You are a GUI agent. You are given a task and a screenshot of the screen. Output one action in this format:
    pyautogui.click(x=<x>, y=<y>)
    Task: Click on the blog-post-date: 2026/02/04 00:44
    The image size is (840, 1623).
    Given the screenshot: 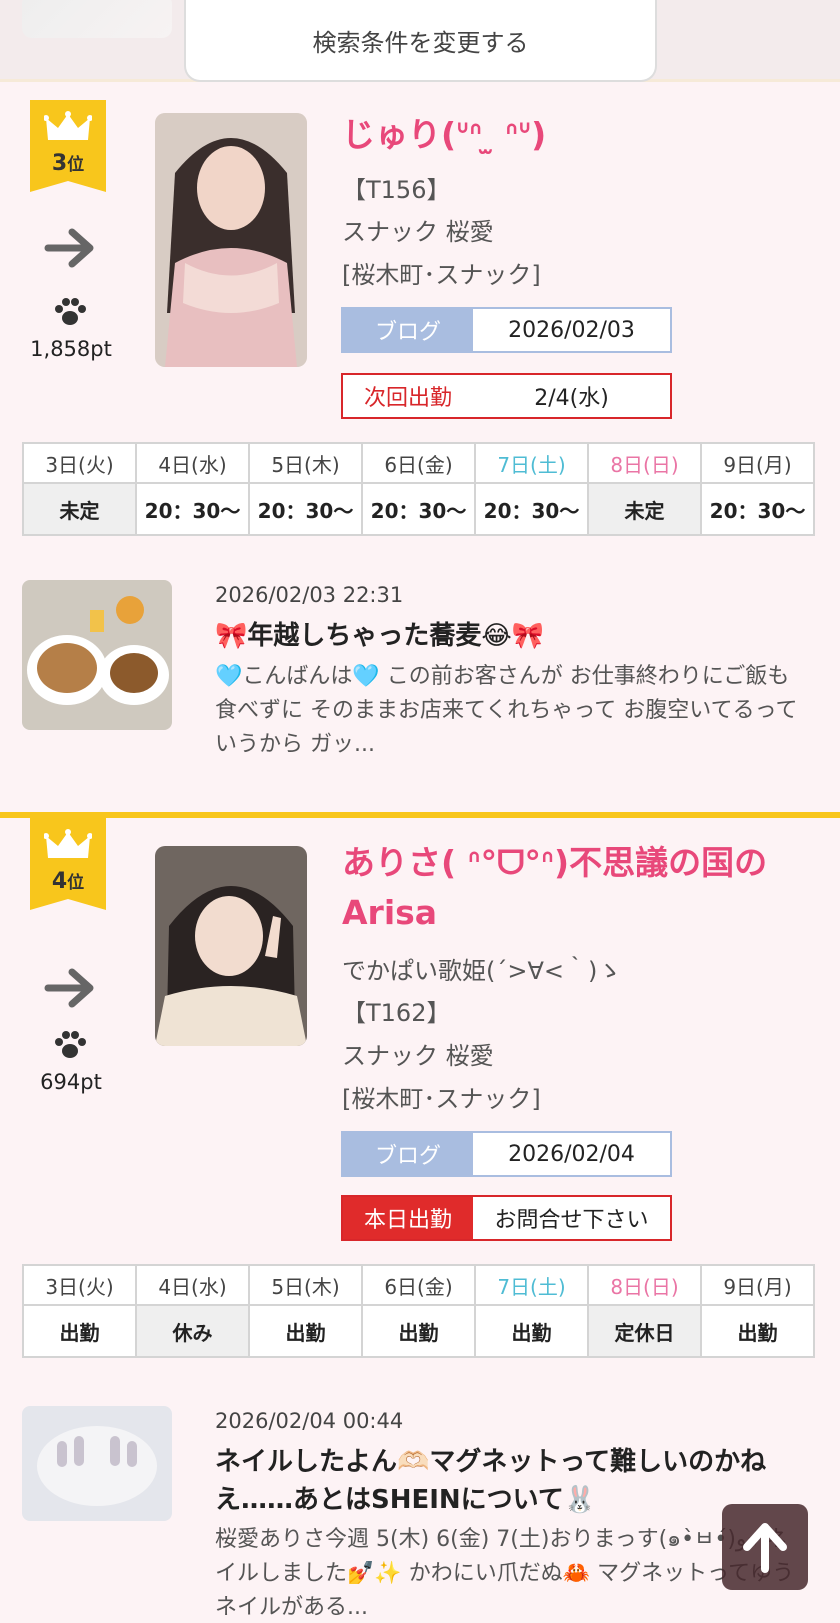 What is the action you would take?
    pyautogui.click(x=309, y=1421)
    